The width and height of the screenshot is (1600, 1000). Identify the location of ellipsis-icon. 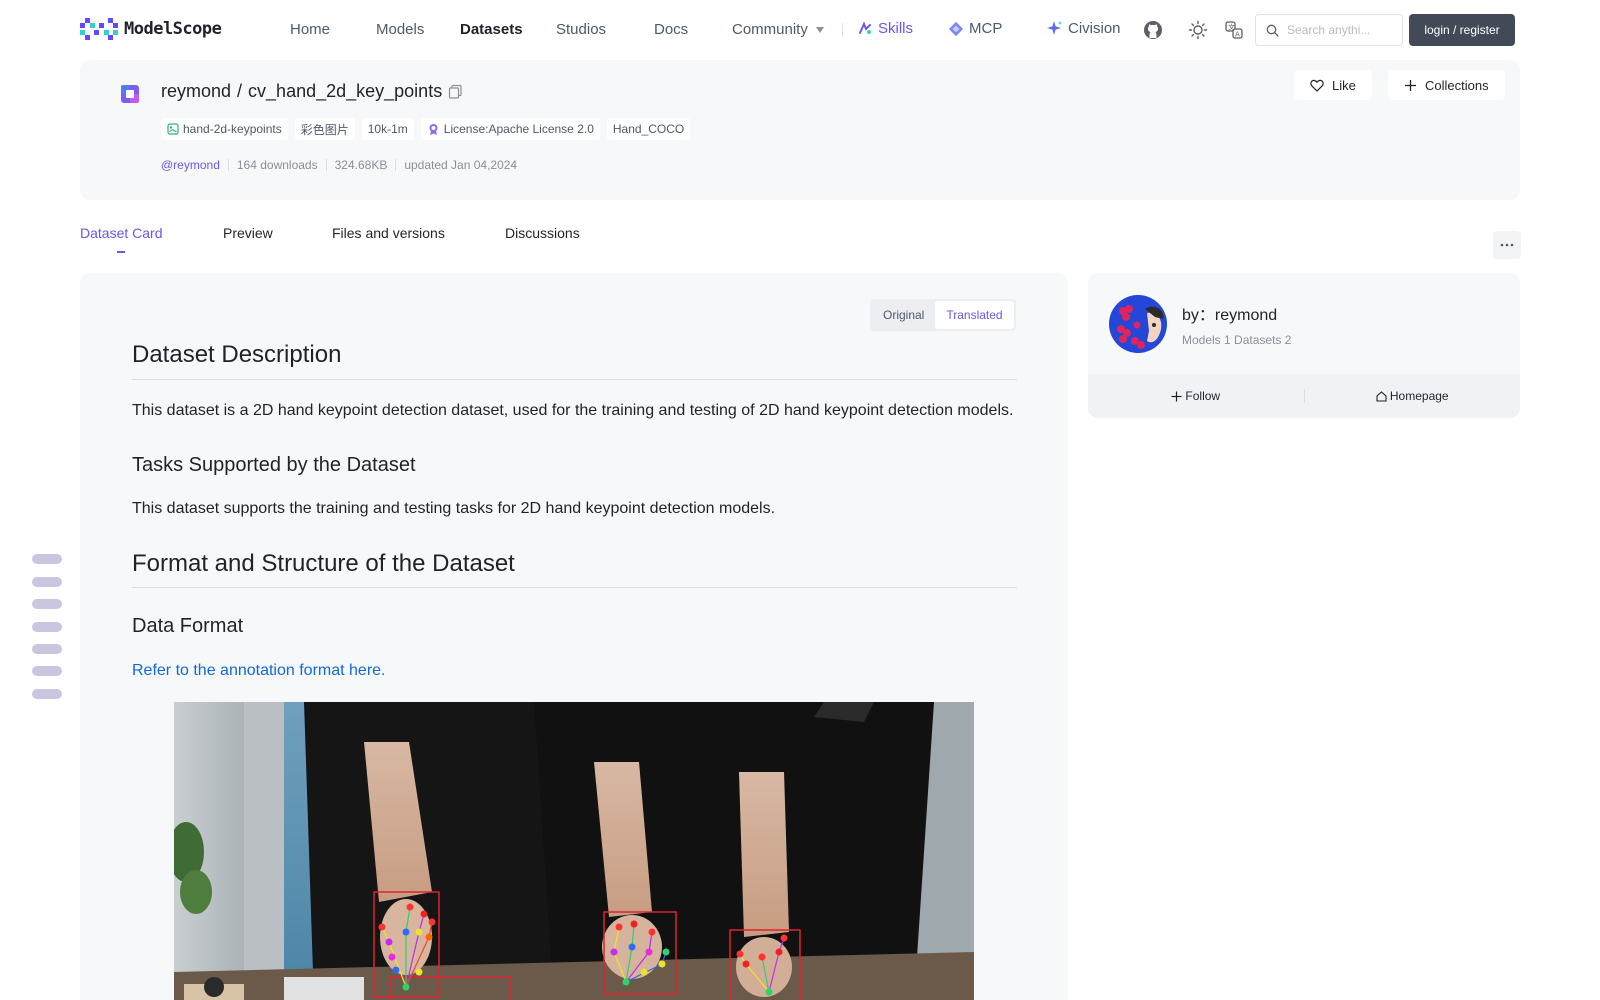
(1507, 245).